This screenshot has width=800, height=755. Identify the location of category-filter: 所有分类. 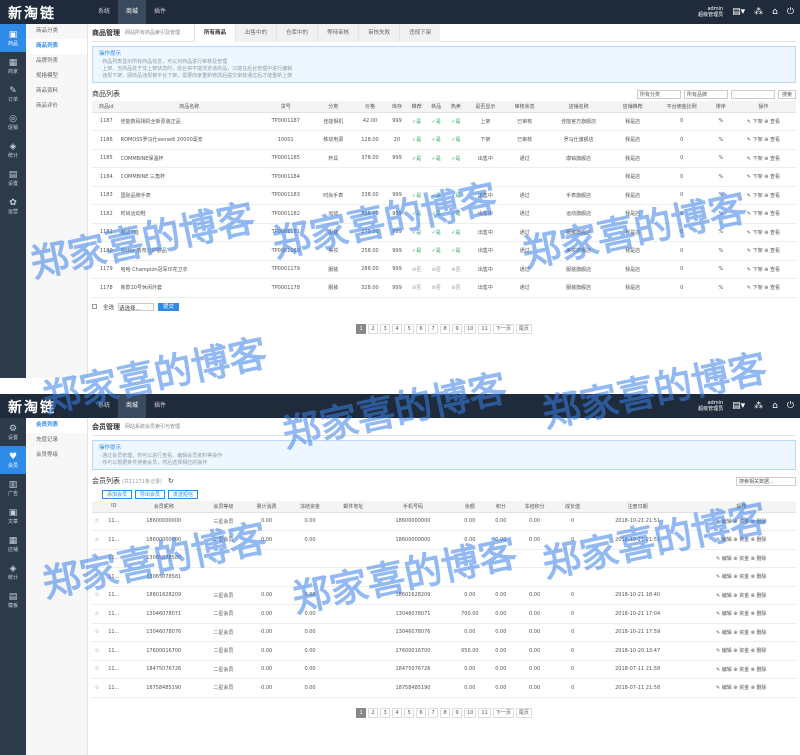
(658, 94).